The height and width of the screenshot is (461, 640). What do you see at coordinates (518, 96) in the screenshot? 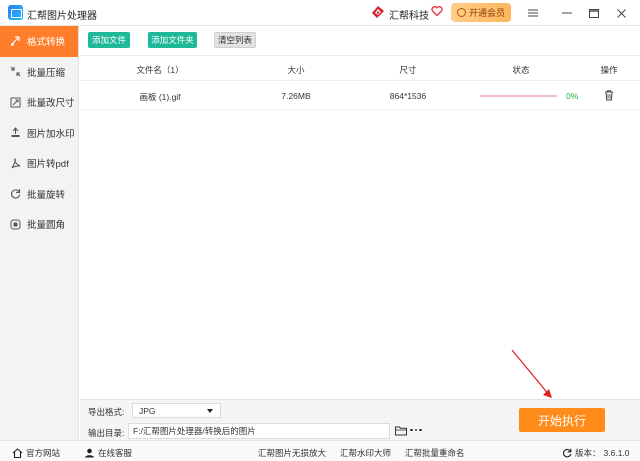
I see `progress-bar` at bounding box center [518, 96].